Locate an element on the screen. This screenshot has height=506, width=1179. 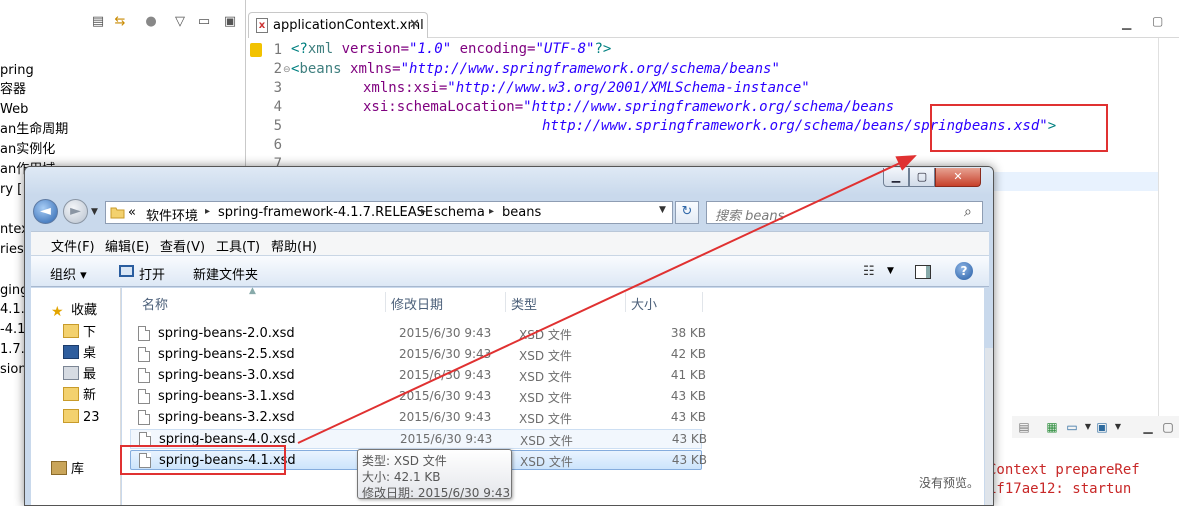
refresh-button: ↻ is located at coordinates (687, 212).